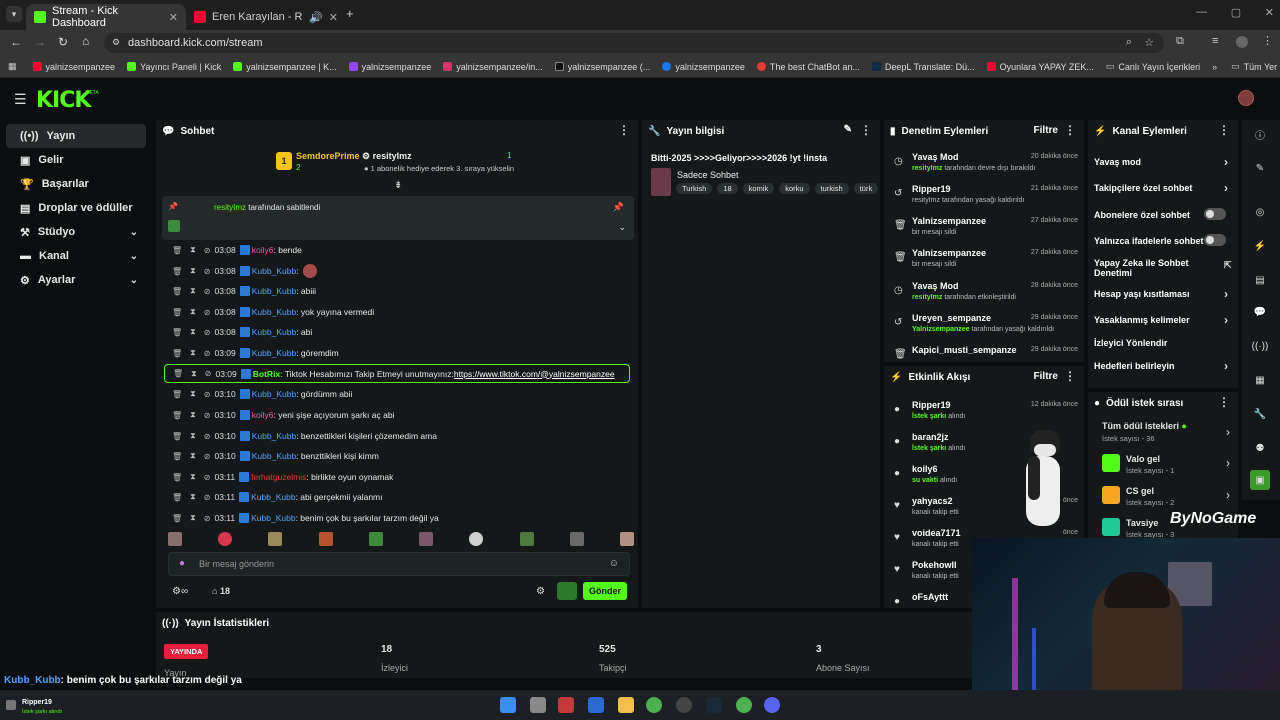 The width and height of the screenshot is (1280, 720). Describe the element at coordinates (1260, 448) in the screenshot. I see `users-icon: ⚉` at that location.